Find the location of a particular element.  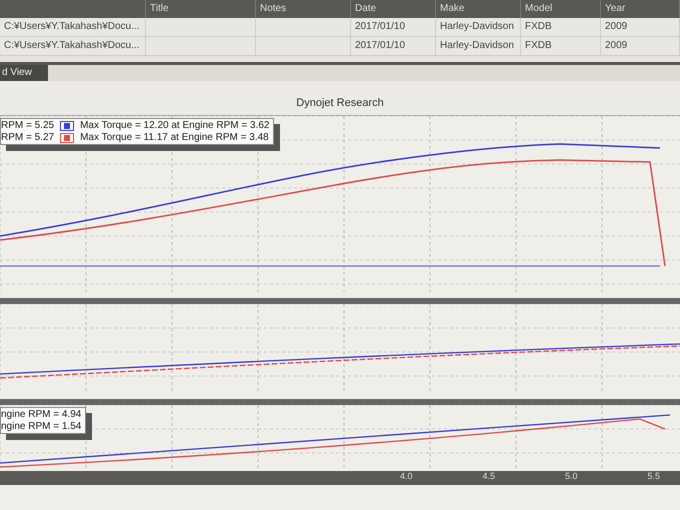

legend-text: Max Torque = 11.17 at Engine RPM = 3.48 is located at coordinates (175, 137).